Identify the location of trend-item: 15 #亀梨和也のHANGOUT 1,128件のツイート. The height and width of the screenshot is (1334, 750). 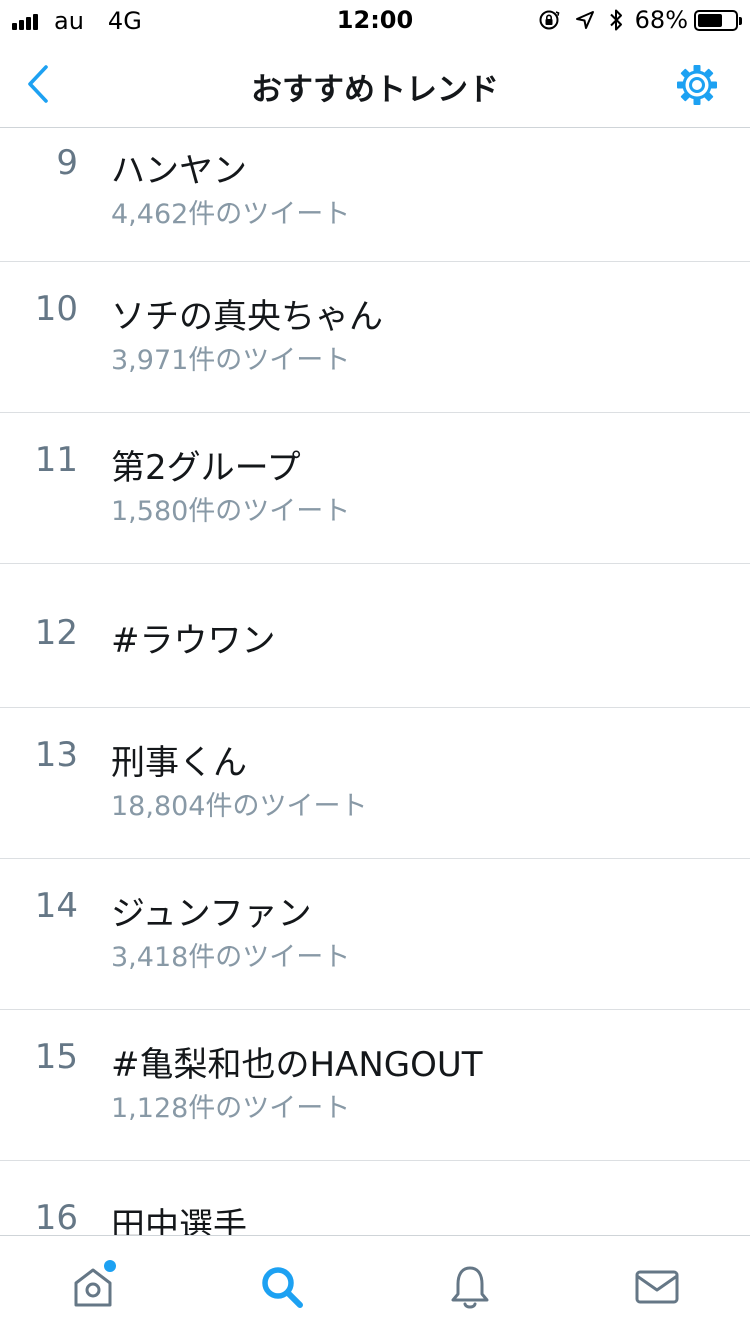
(375, 1085).